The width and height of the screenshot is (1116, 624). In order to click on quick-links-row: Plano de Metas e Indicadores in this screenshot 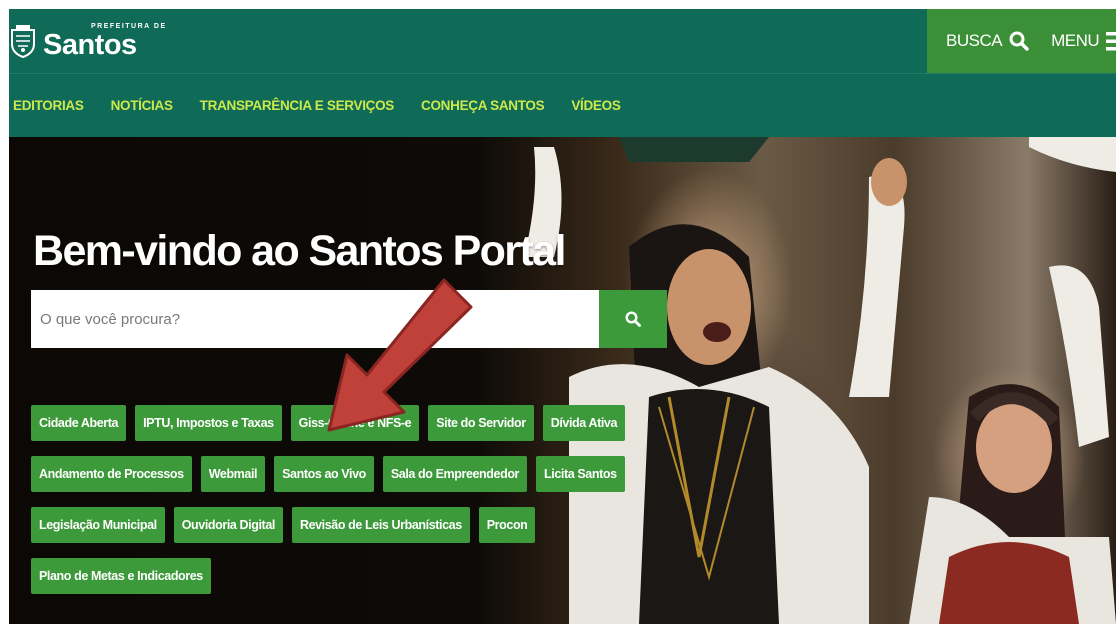, I will do `click(321, 576)`.